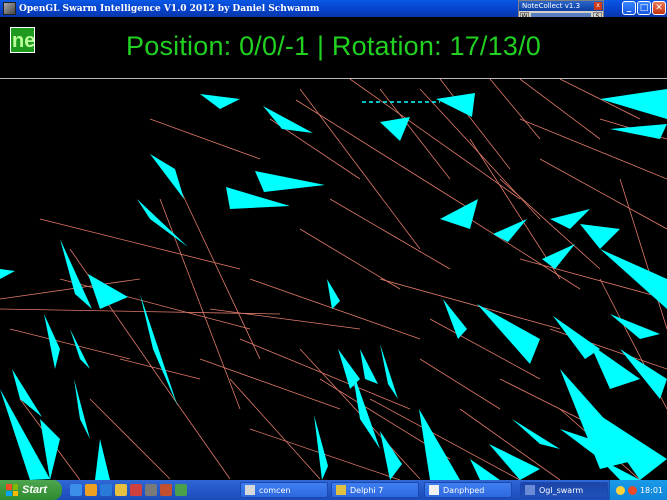  I want to click on close-button: ✕, so click(659, 8).